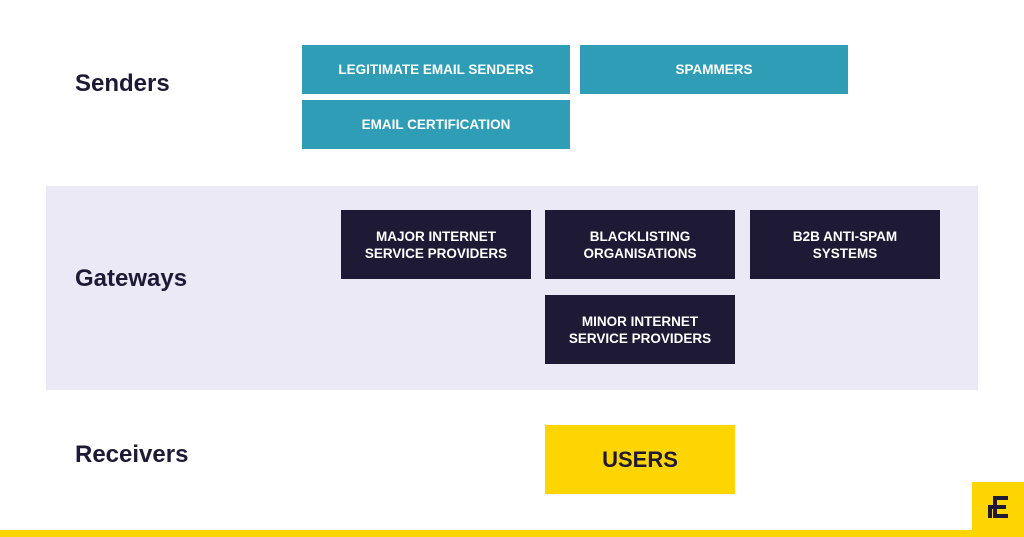 The height and width of the screenshot is (537, 1024). Describe the element at coordinates (436, 69) in the screenshot. I see `box-legitimate-email-senders: LEGITIMATE EMAIL SENDERS` at that location.